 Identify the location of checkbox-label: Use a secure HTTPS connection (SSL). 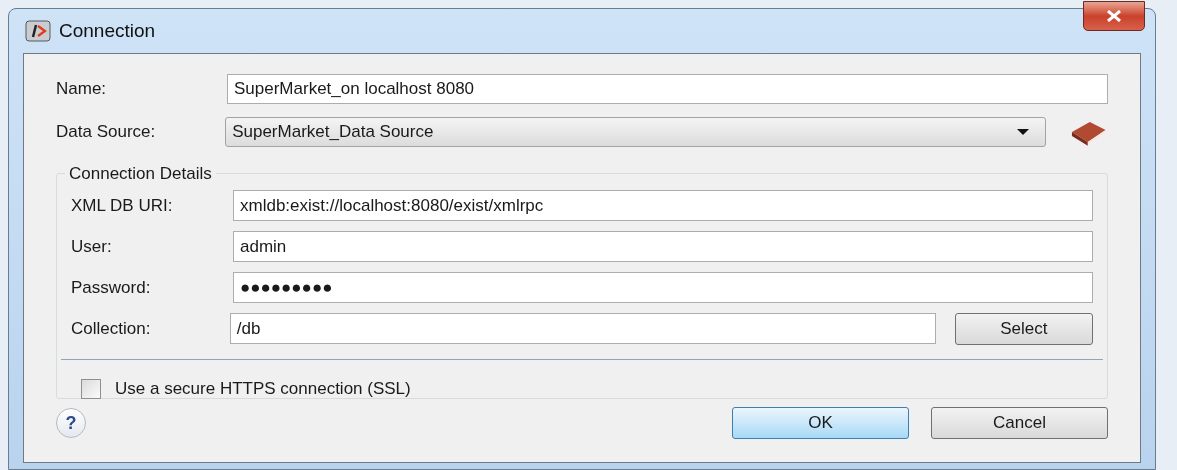
(263, 389).